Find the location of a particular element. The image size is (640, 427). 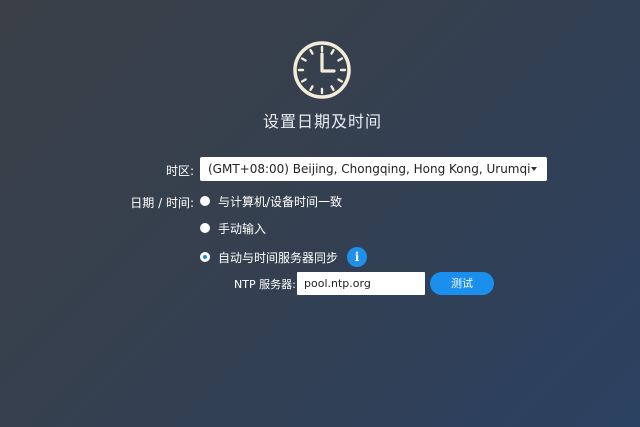

radio-label: 与计算机/设备时间一致 is located at coordinates (280, 201).